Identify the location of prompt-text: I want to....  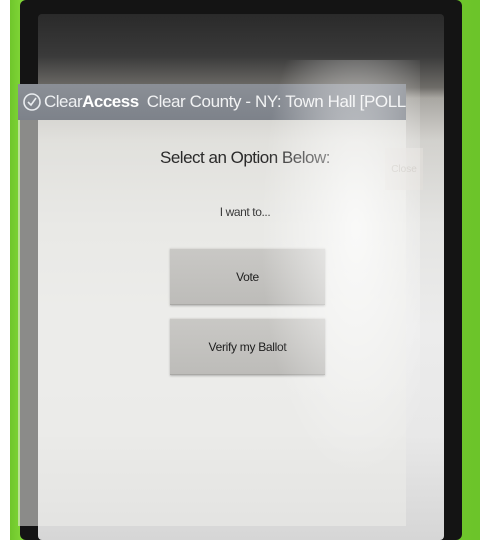
(245, 212).